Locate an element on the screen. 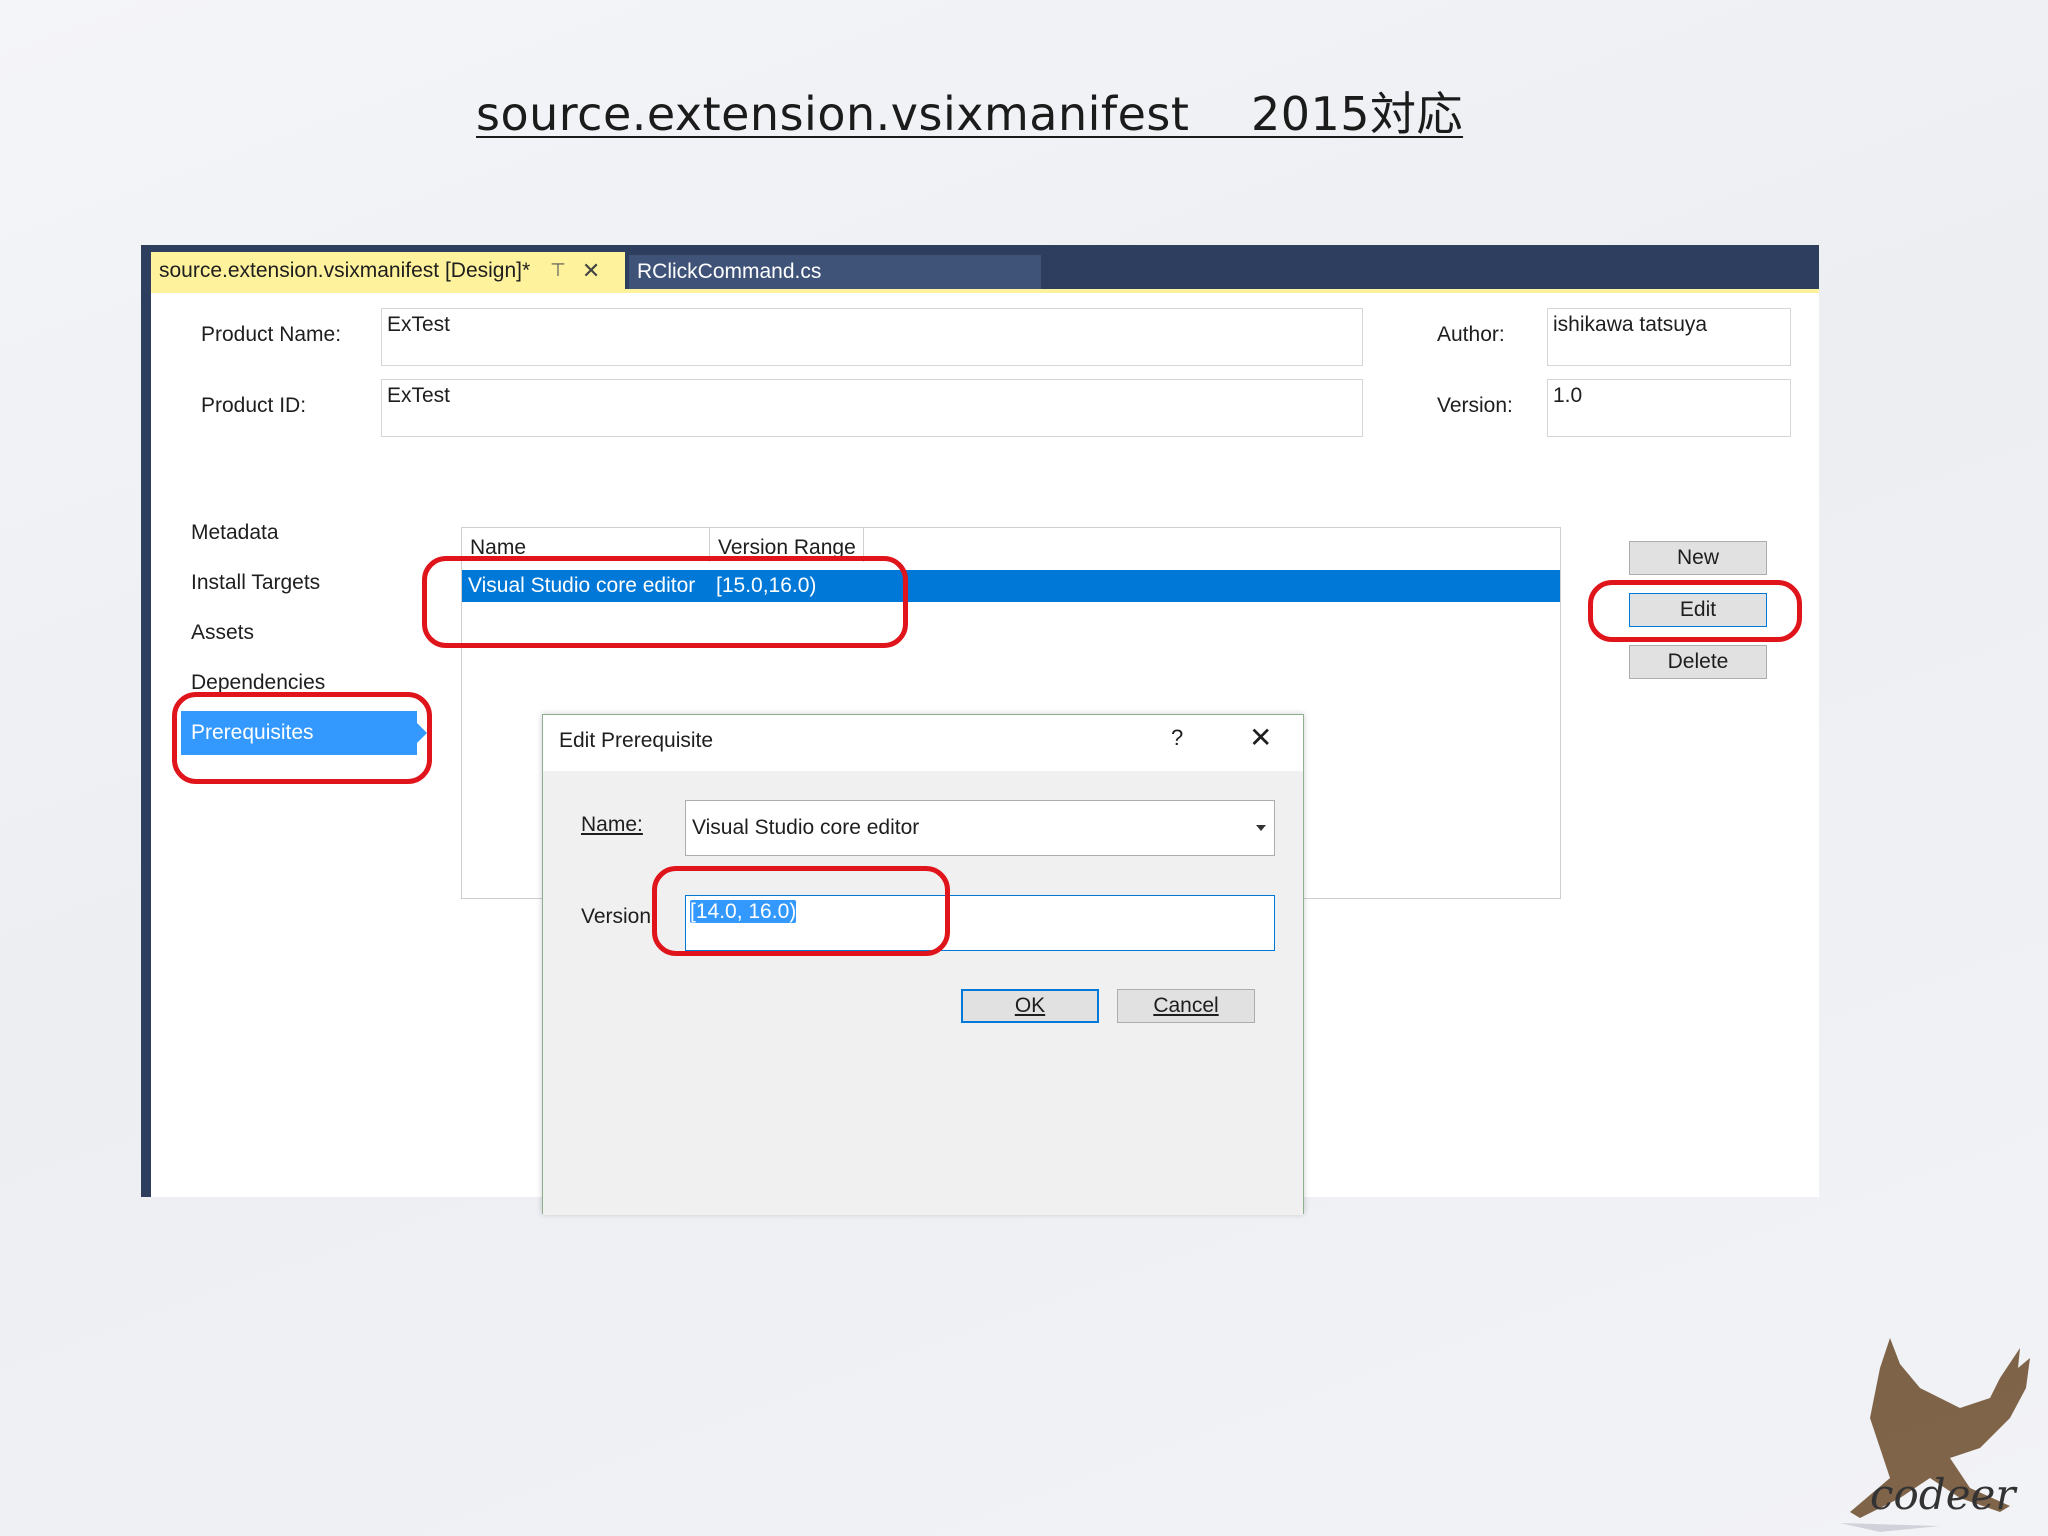 The width and height of the screenshot is (2048, 1536). version-field: 1.0 is located at coordinates (1669, 408).